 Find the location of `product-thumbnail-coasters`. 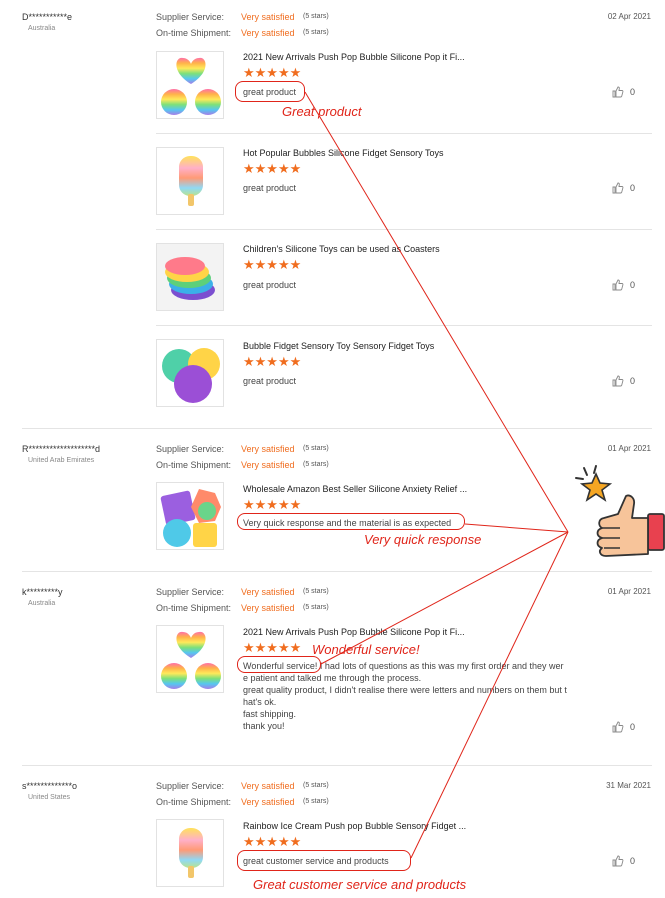

product-thumbnail-coasters is located at coordinates (190, 277).